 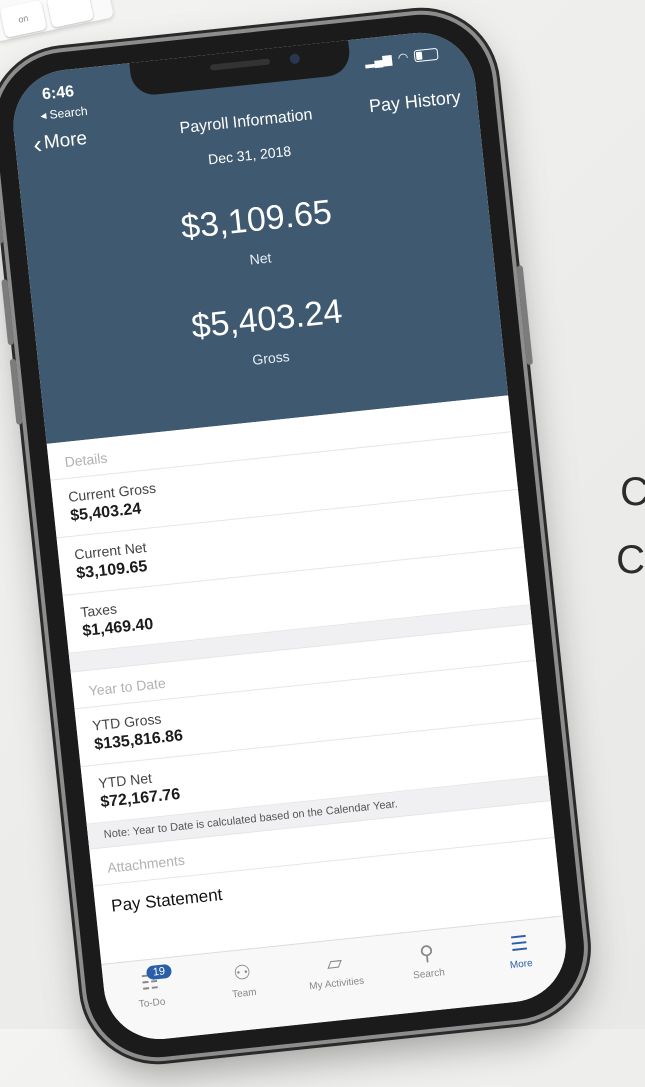 I want to click on status-time: 6:46, so click(x=58, y=93).